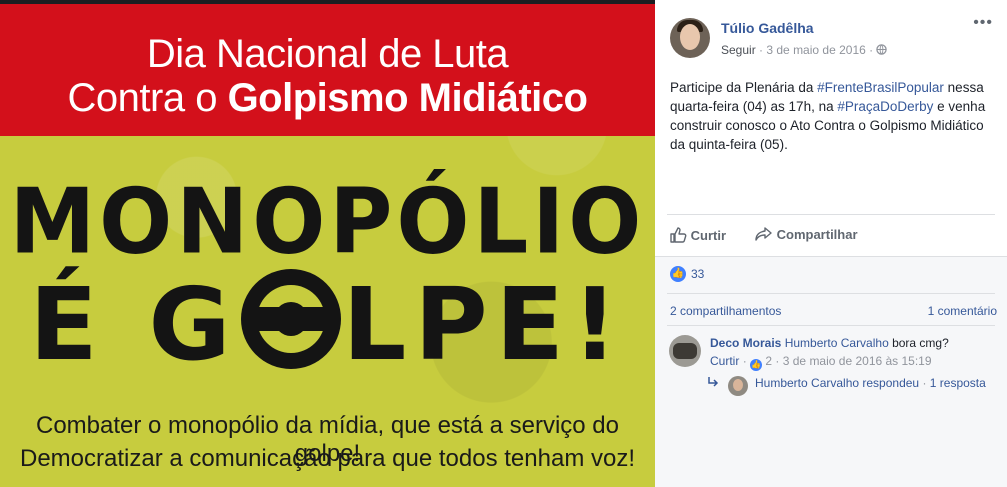  I want to click on ellipsis-icon: •••, so click(983, 23).